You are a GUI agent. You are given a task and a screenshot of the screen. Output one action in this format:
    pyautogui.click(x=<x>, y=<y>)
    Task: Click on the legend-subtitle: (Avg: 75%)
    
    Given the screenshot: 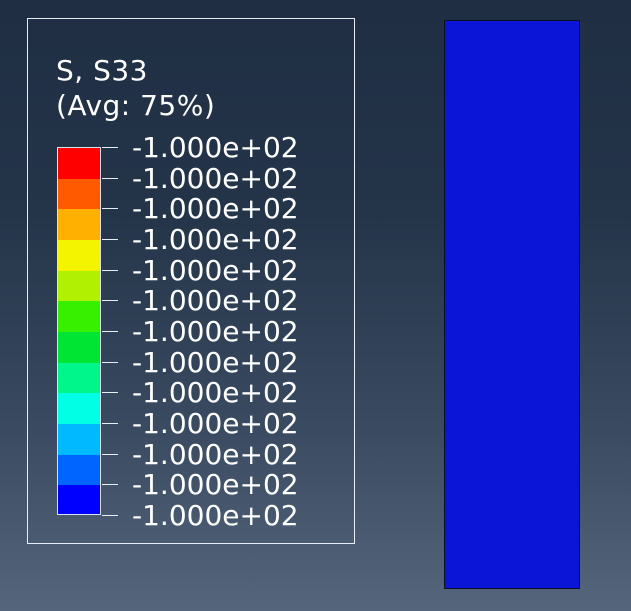 What is the action you would take?
    pyautogui.click(x=136, y=105)
    